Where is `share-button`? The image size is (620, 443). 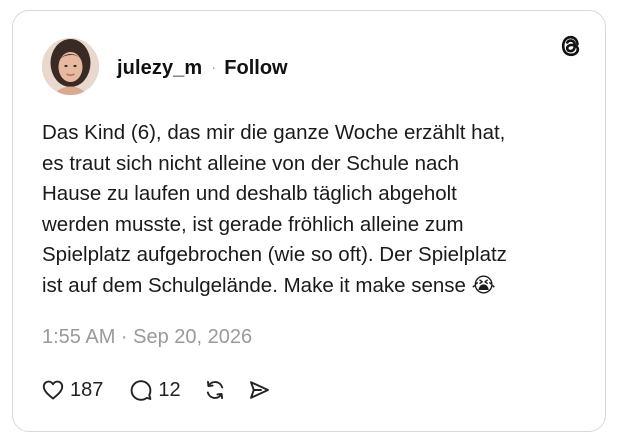 share-button is located at coordinates (259, 390).